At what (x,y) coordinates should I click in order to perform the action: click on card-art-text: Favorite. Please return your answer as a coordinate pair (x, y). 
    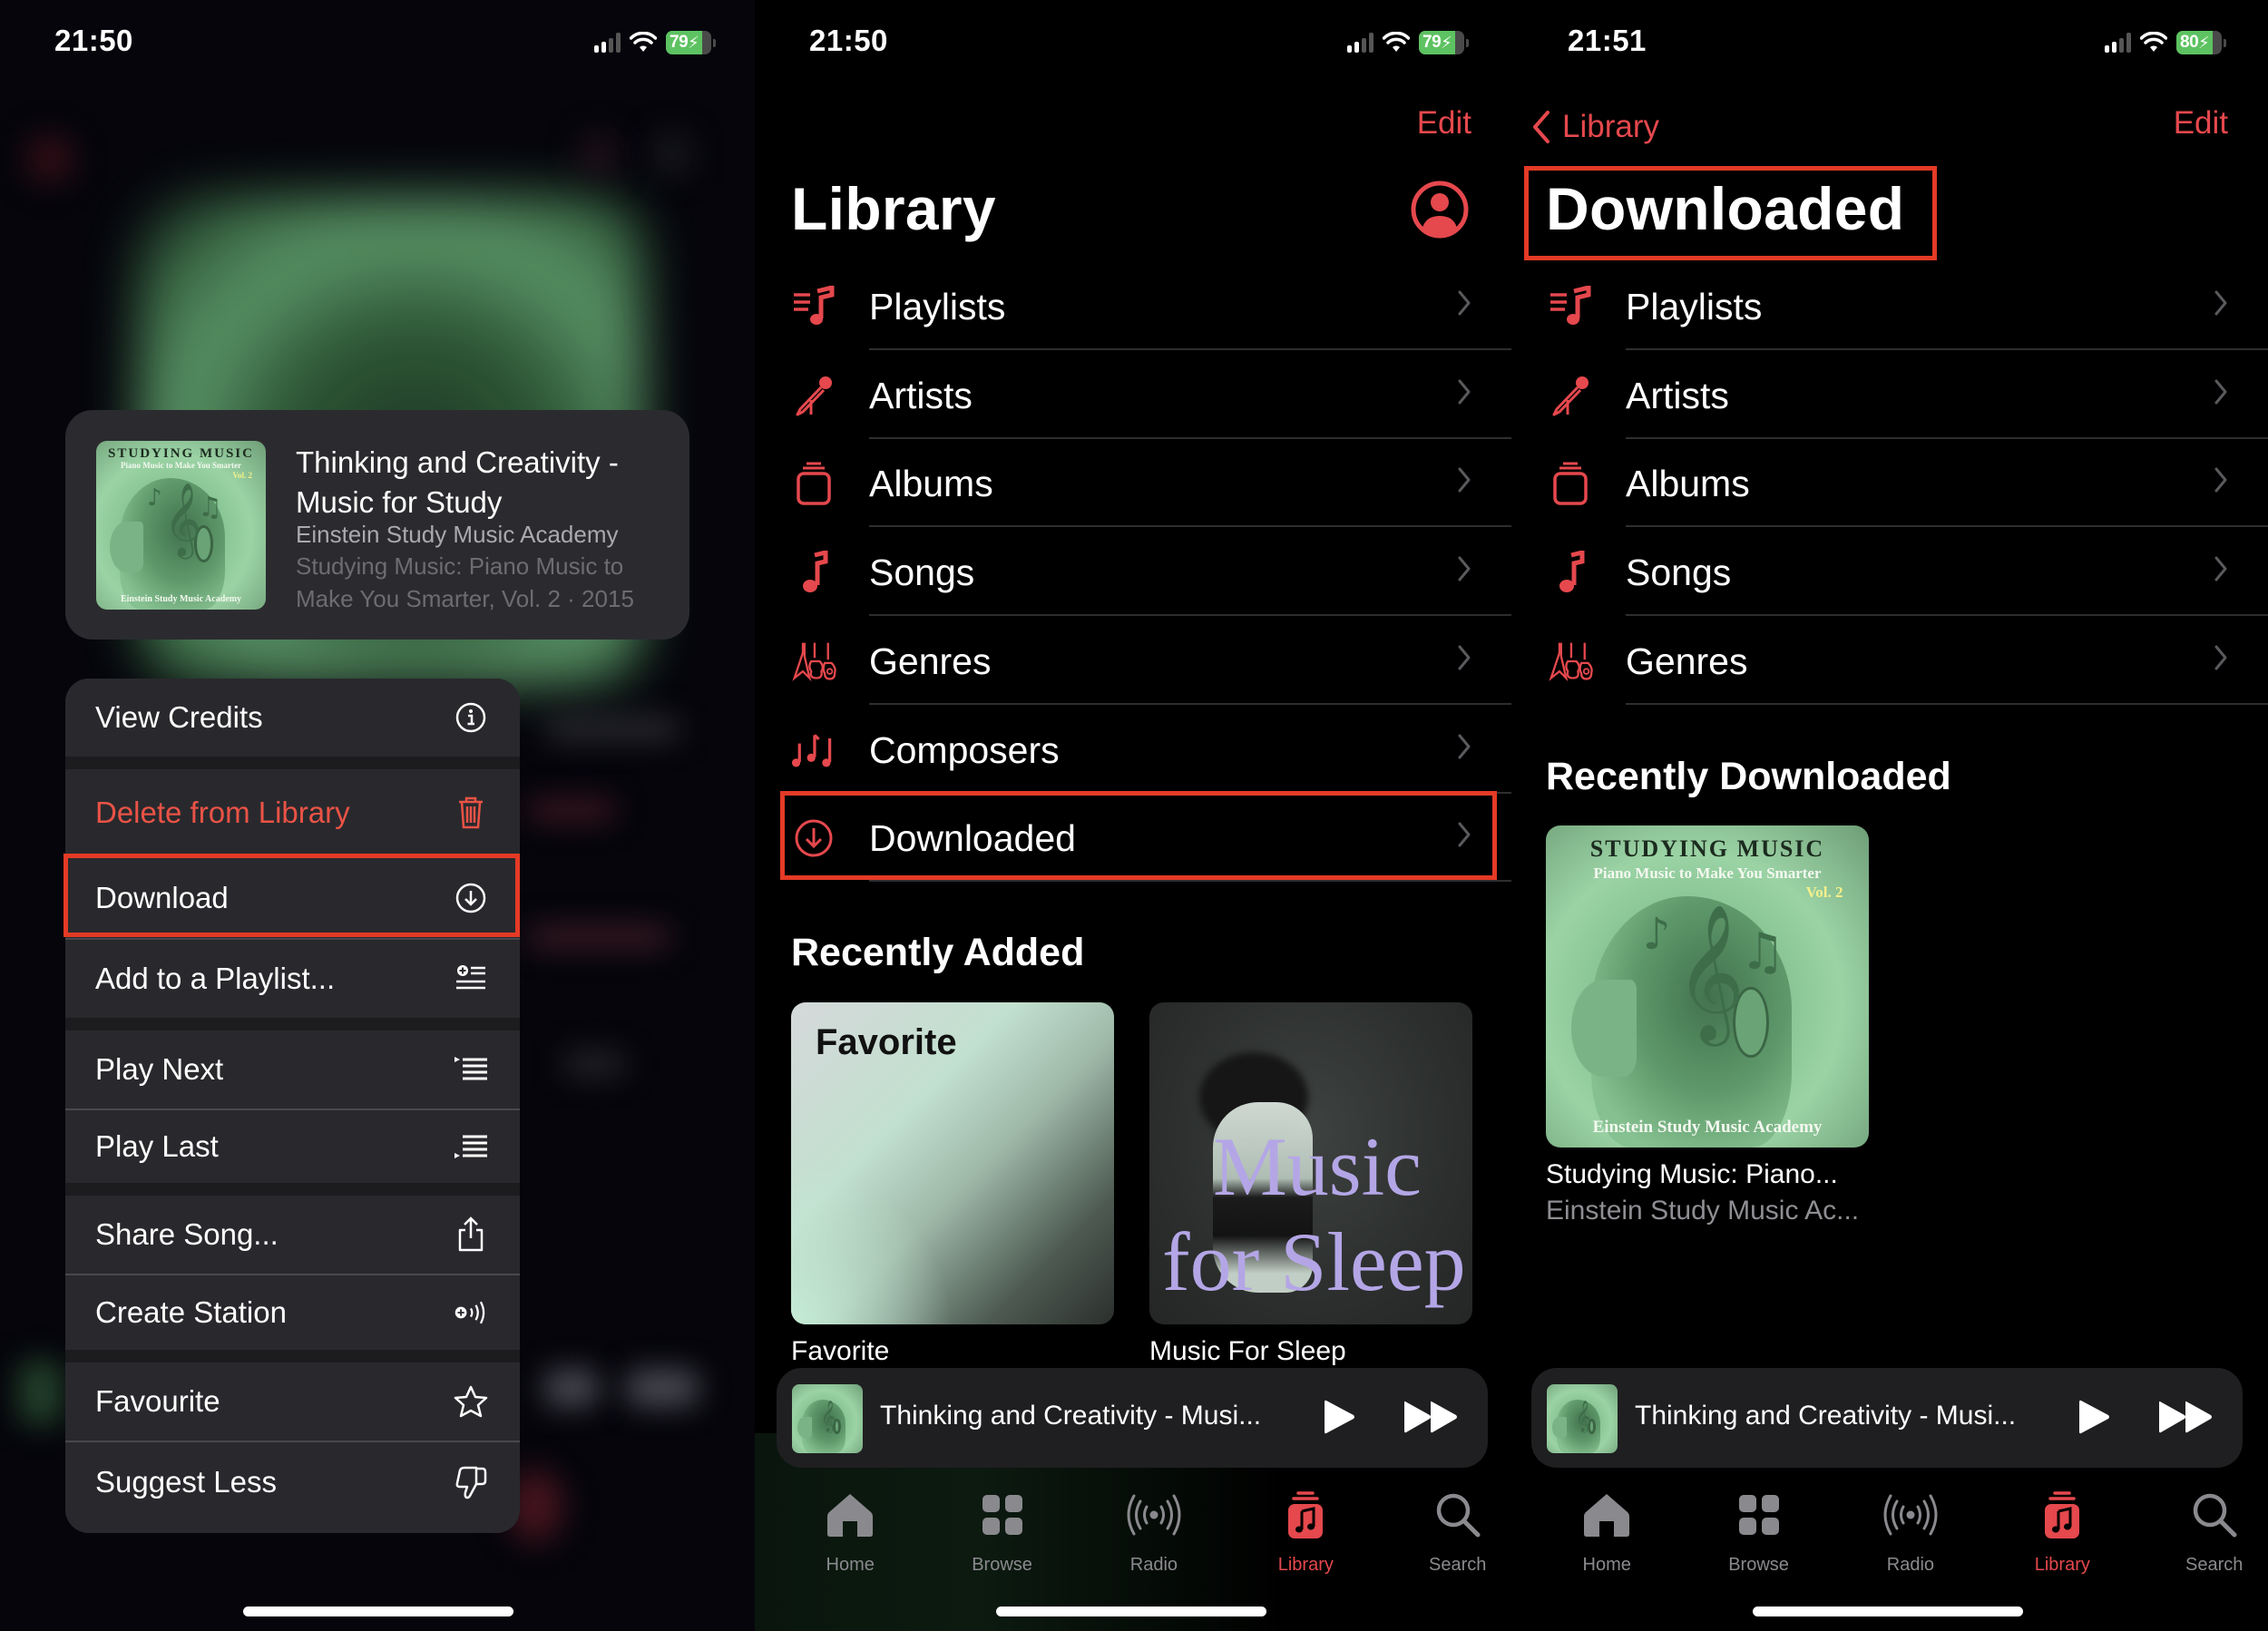
    Looking at the image, I should click on (887, 1042).